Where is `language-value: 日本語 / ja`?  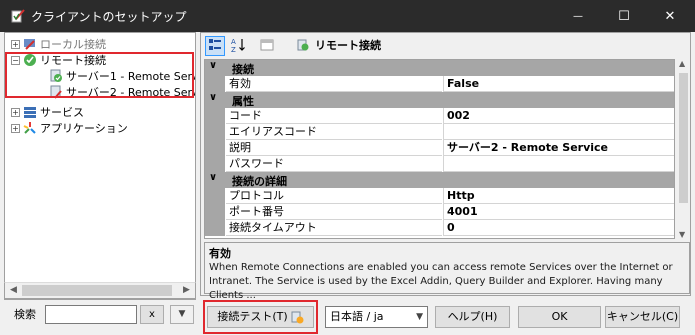 language-value: 日本語 / ja is located at coordinates (357, 316).